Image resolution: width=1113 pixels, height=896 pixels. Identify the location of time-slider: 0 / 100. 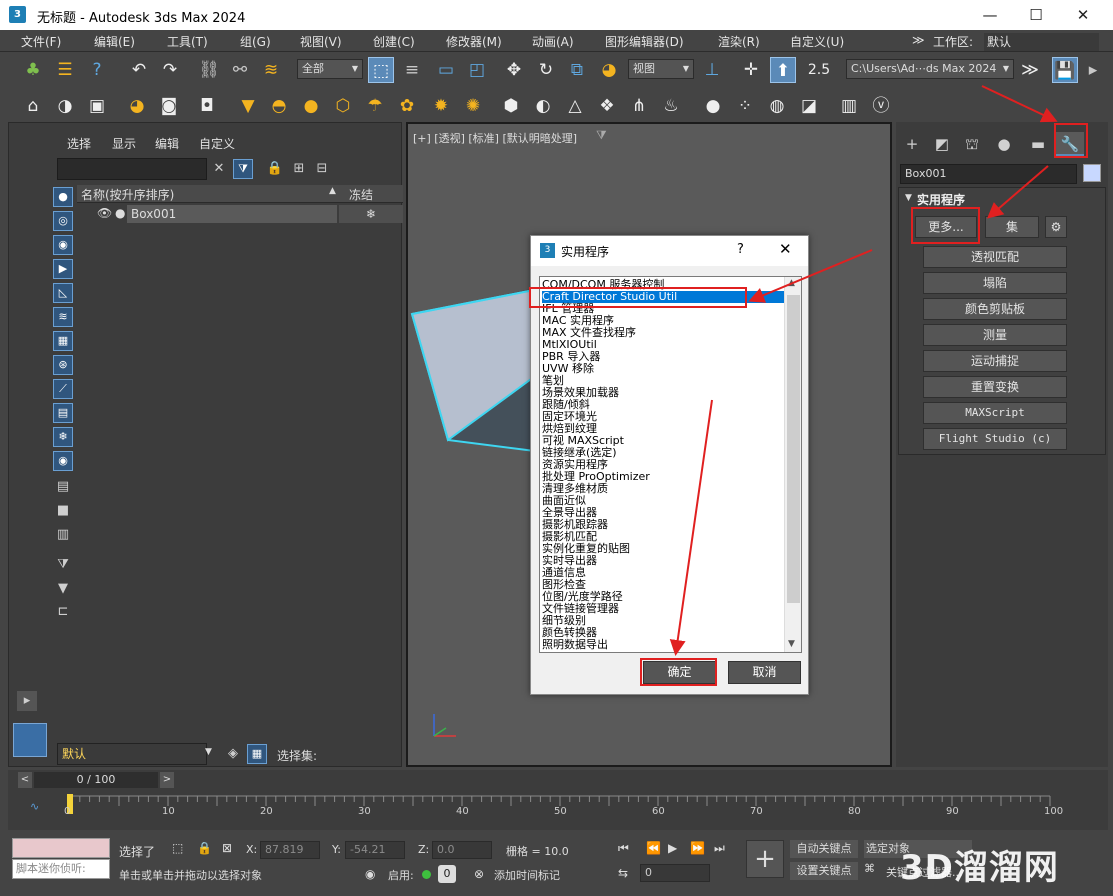
(96, 780).